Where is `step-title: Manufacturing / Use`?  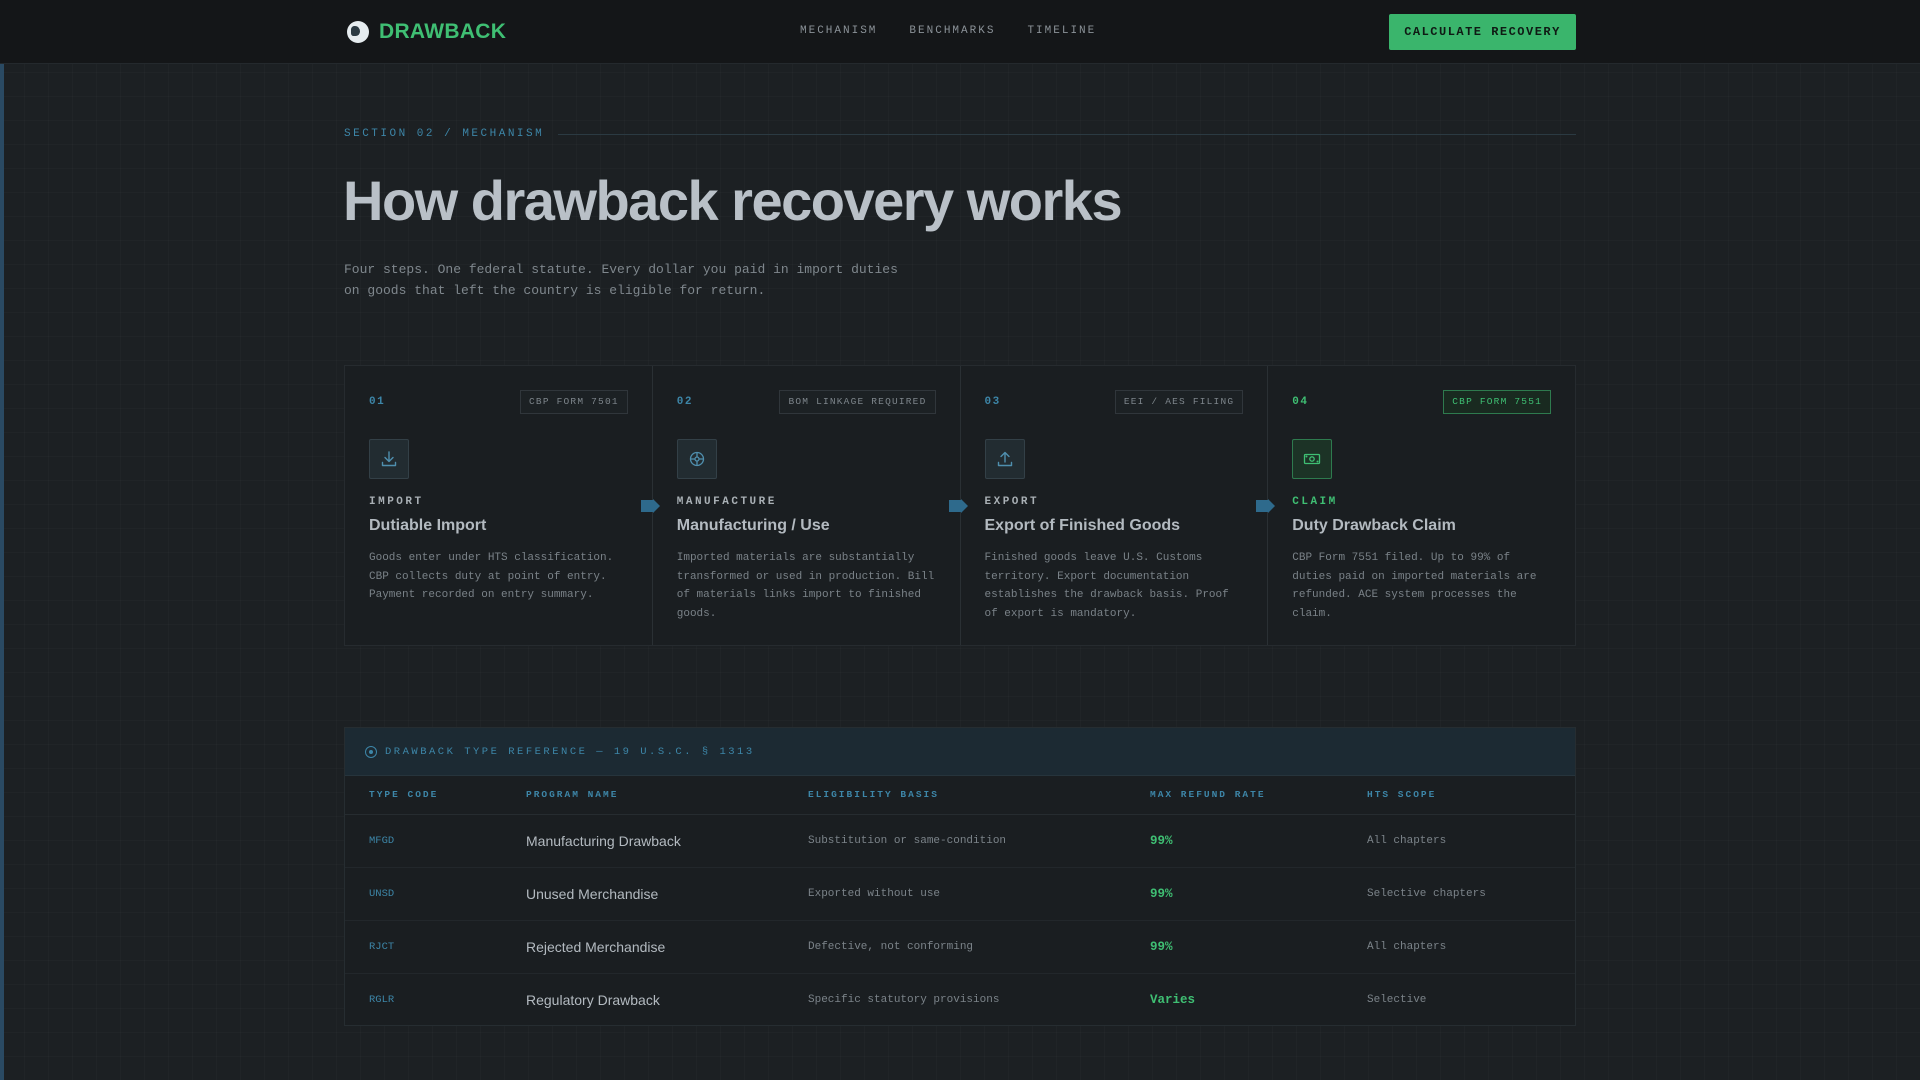
step-title: Manufacturing / Use is located at coordinates (753, 525).